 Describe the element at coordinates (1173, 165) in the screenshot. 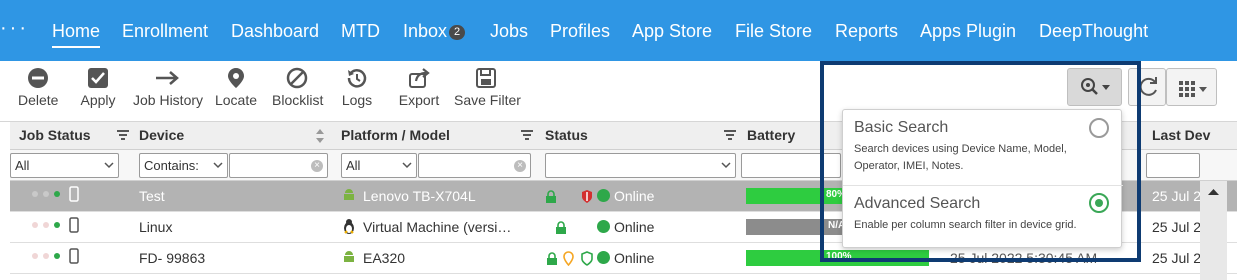

I see `last-device-filter-input` at that location.